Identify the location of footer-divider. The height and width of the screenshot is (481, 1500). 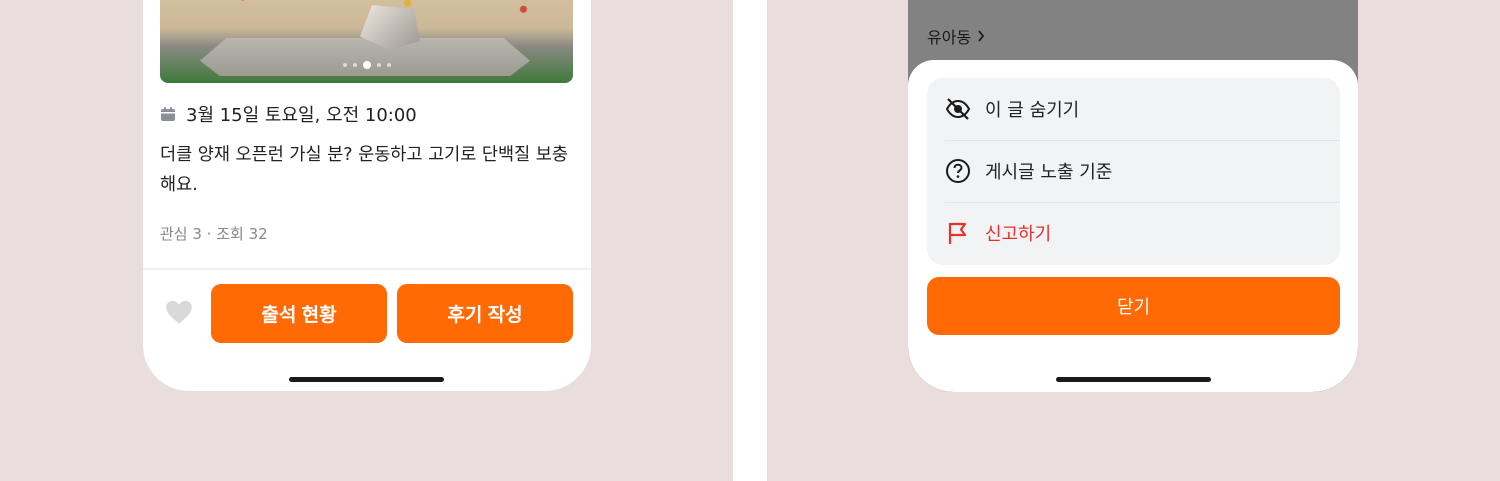
(367, 269).